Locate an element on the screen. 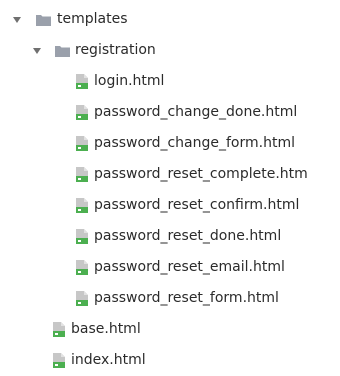 This screenshot has height=376, width=340. tree-file-item: password_change_done.html is located at coordinates (170, 112).